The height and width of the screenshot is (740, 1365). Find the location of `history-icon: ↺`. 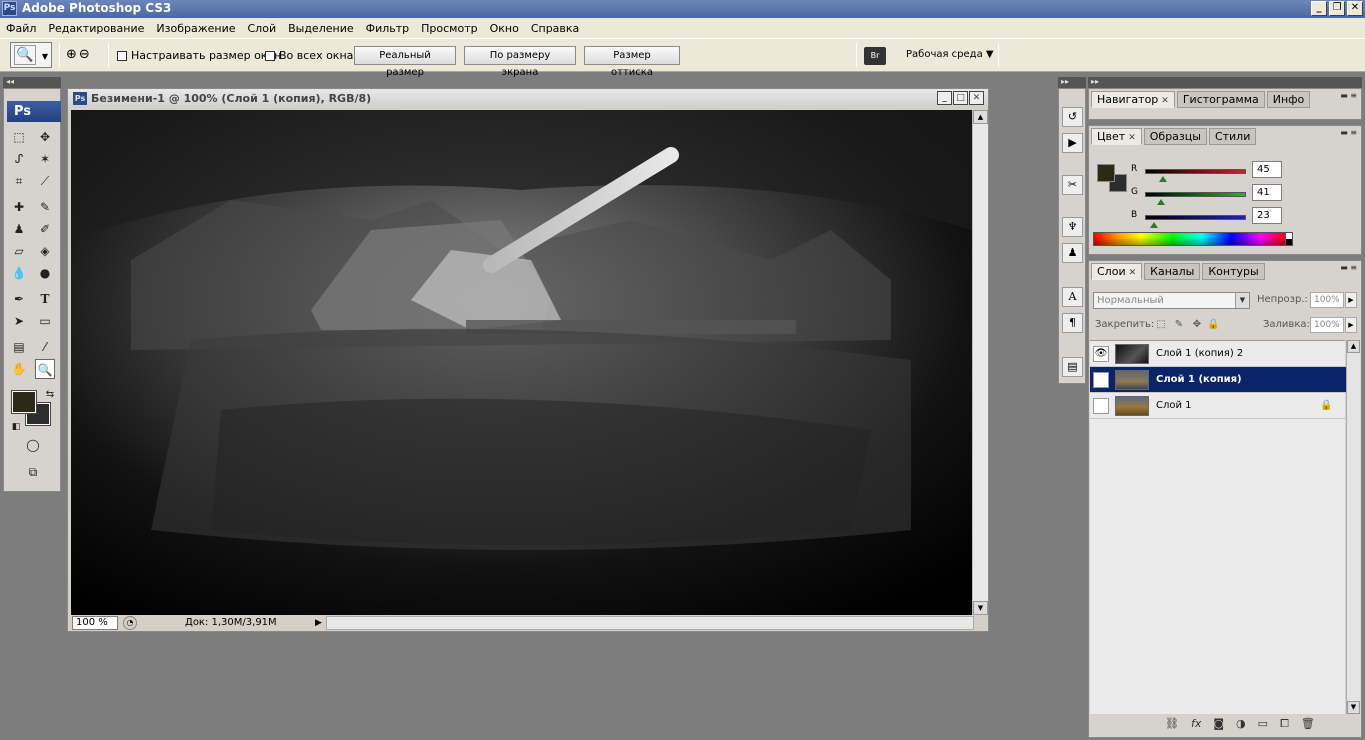

history-icon: ↺ is located at coordinates (1072, 117).